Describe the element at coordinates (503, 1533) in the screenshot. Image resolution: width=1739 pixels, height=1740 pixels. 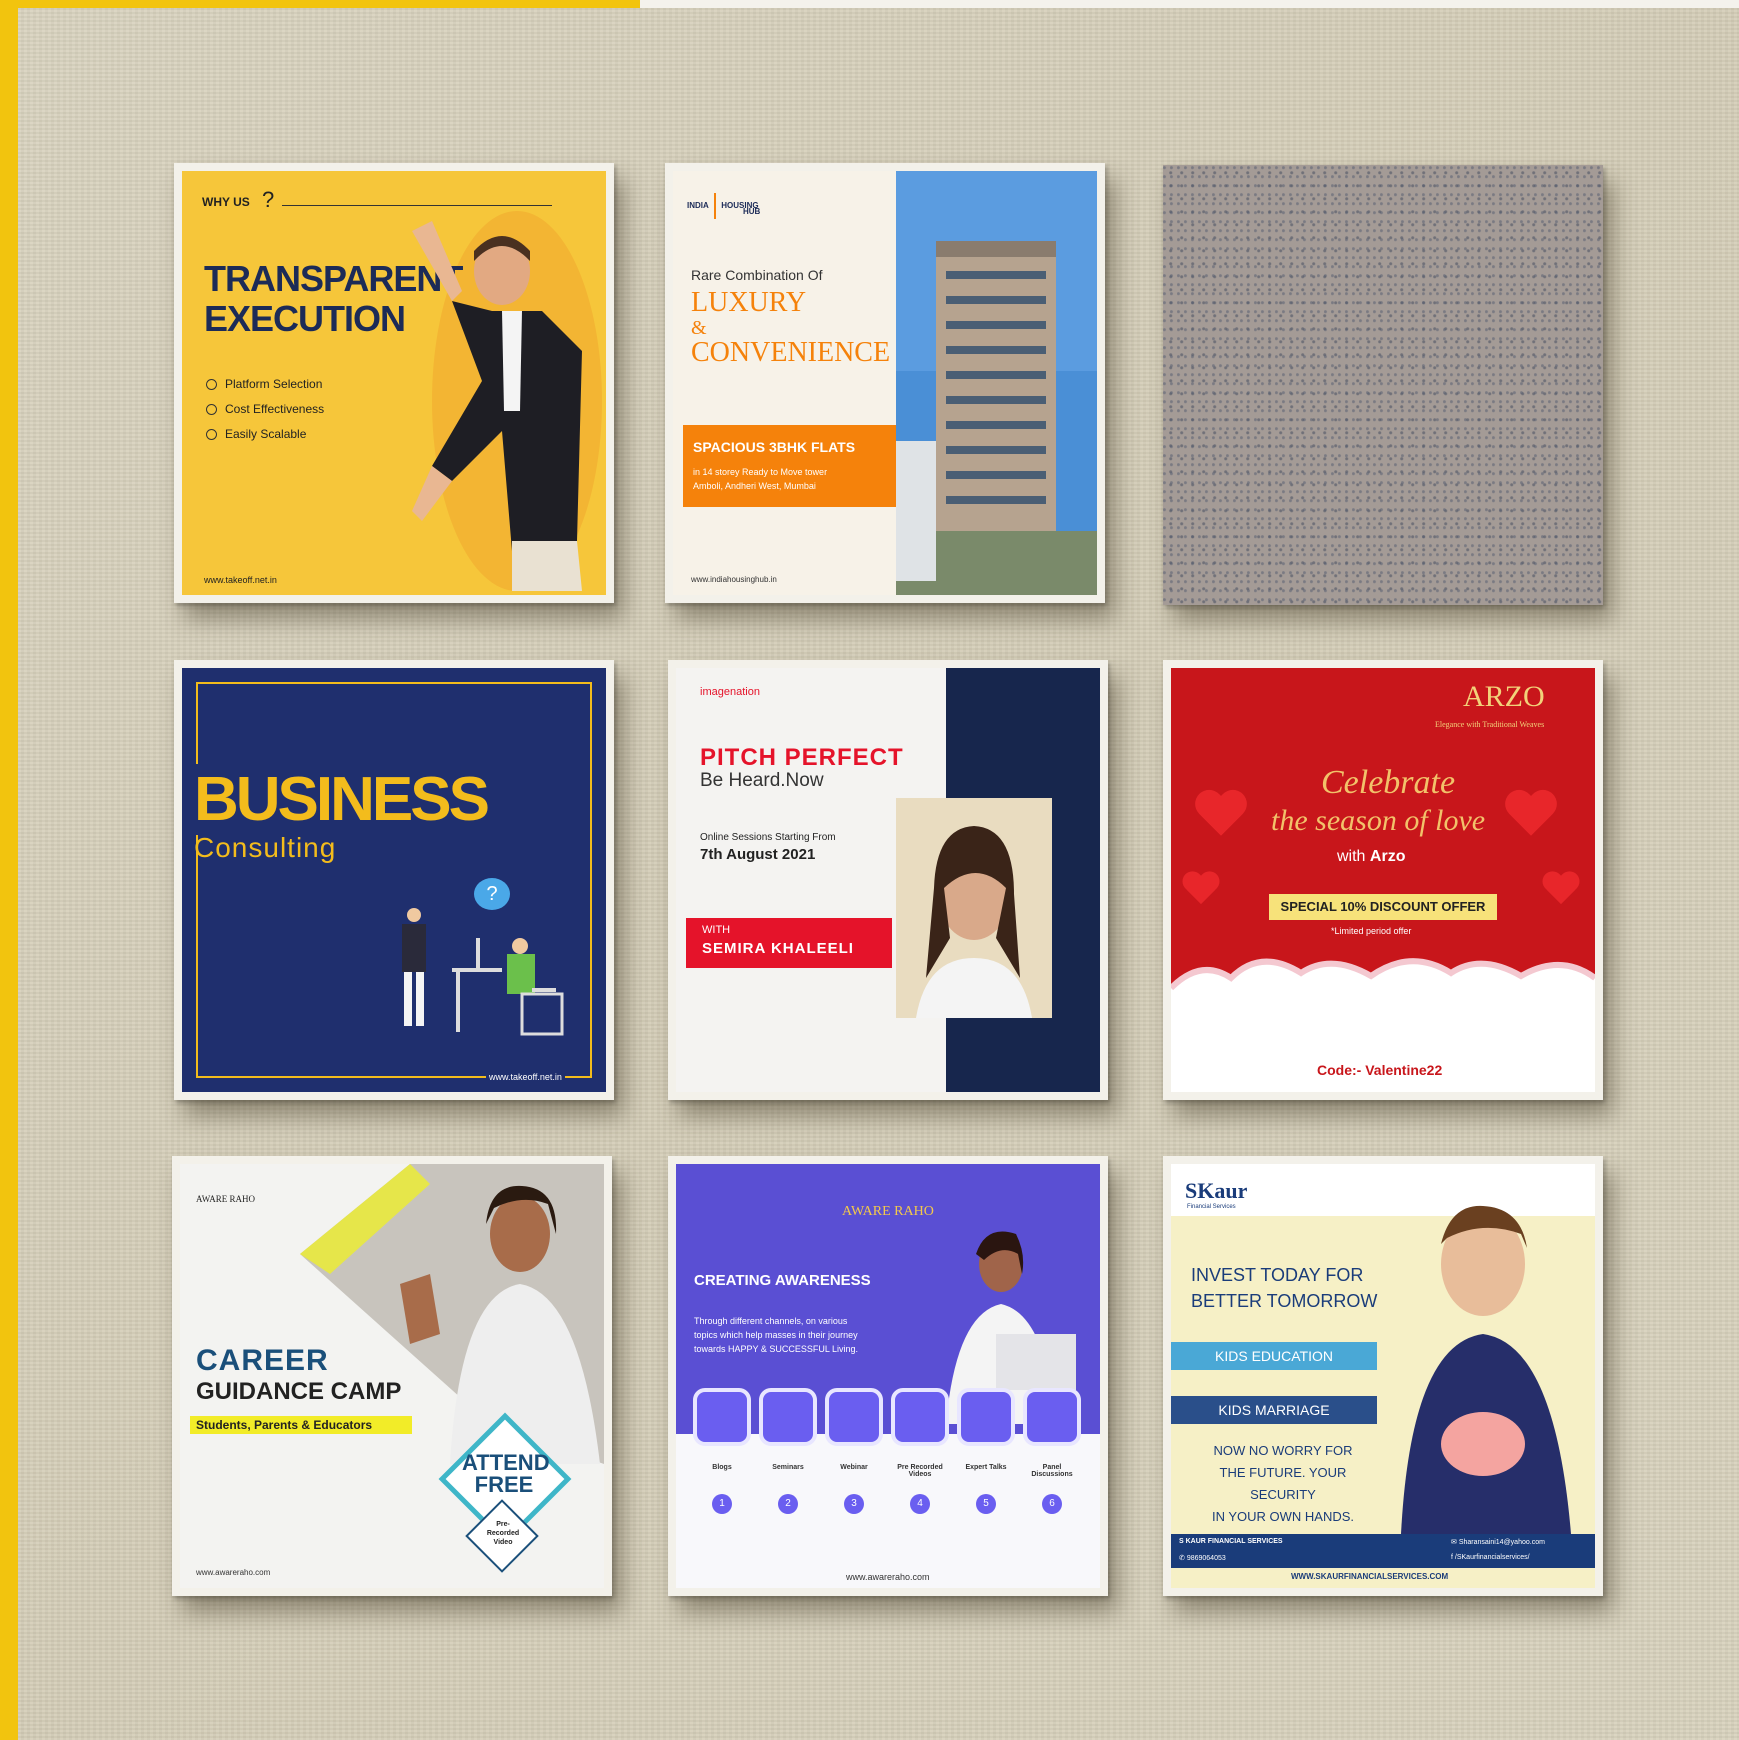
I see `pre-recorded-text: Pre- Recorded Video` at that location.